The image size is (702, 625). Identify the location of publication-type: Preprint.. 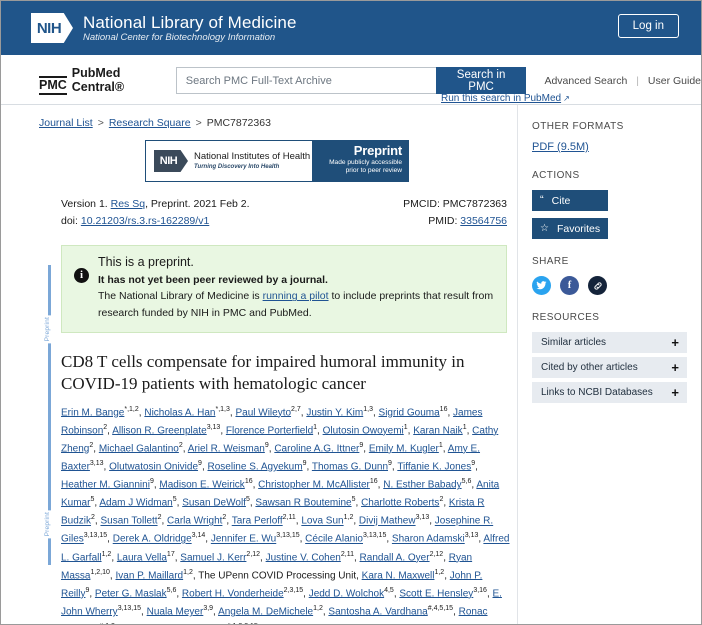
(170, 204).